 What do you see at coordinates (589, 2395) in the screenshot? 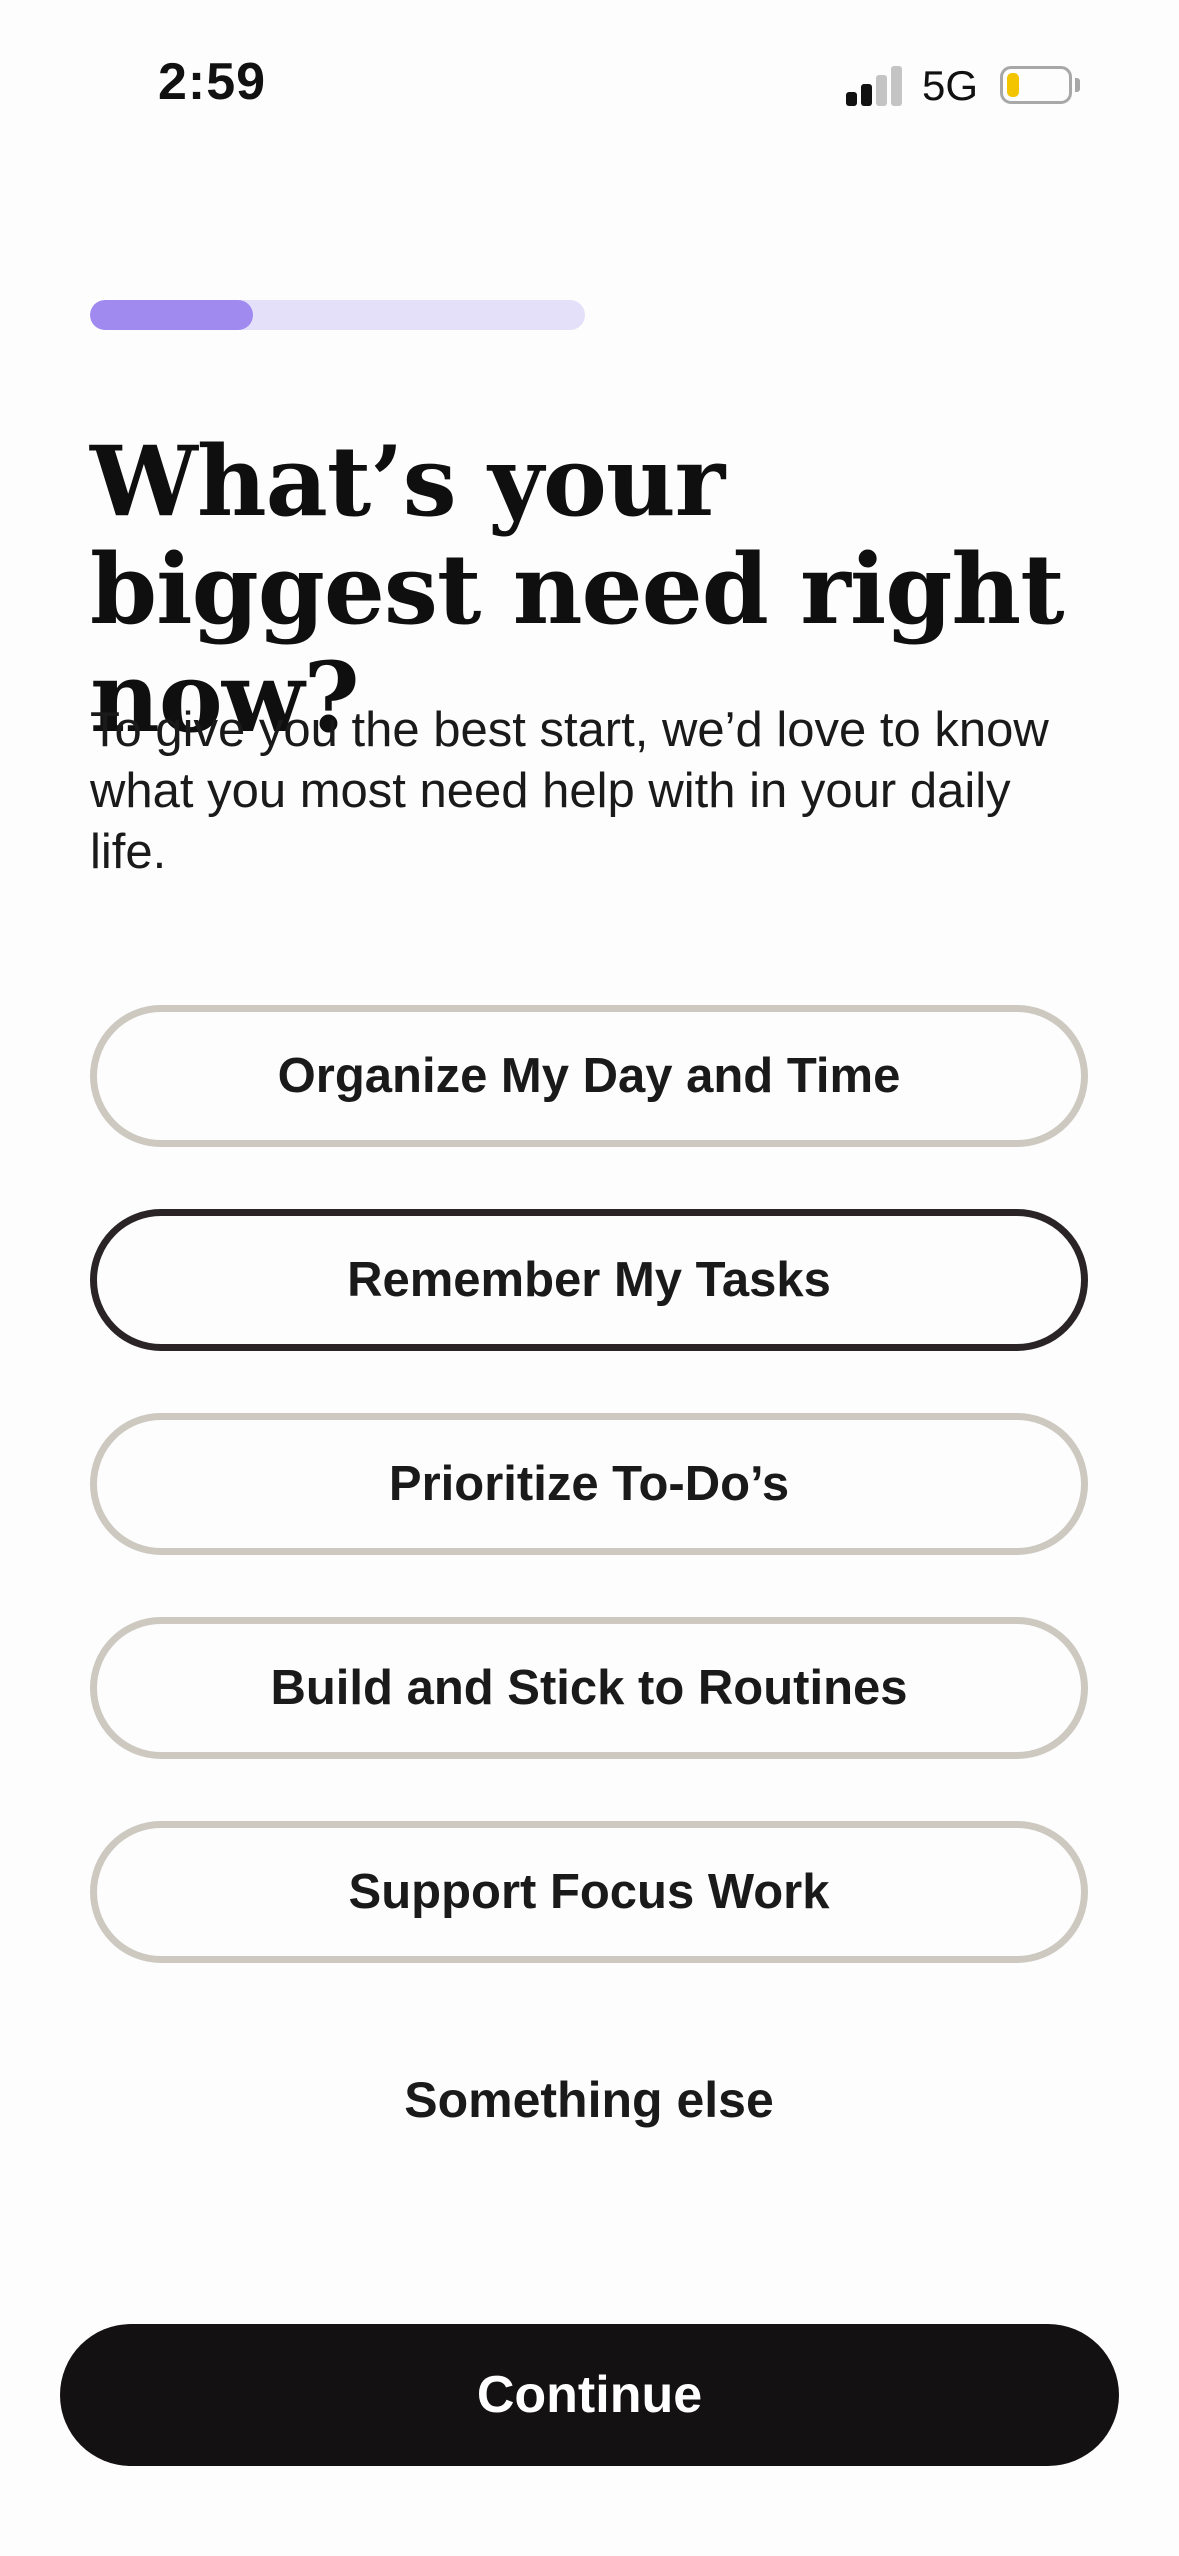
I see `continue-button: Continue` at bounding box center [589, 2395].